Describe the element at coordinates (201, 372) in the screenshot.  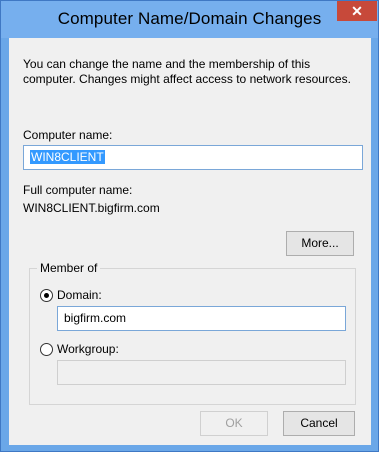
I see `workgroup-input` at that location.